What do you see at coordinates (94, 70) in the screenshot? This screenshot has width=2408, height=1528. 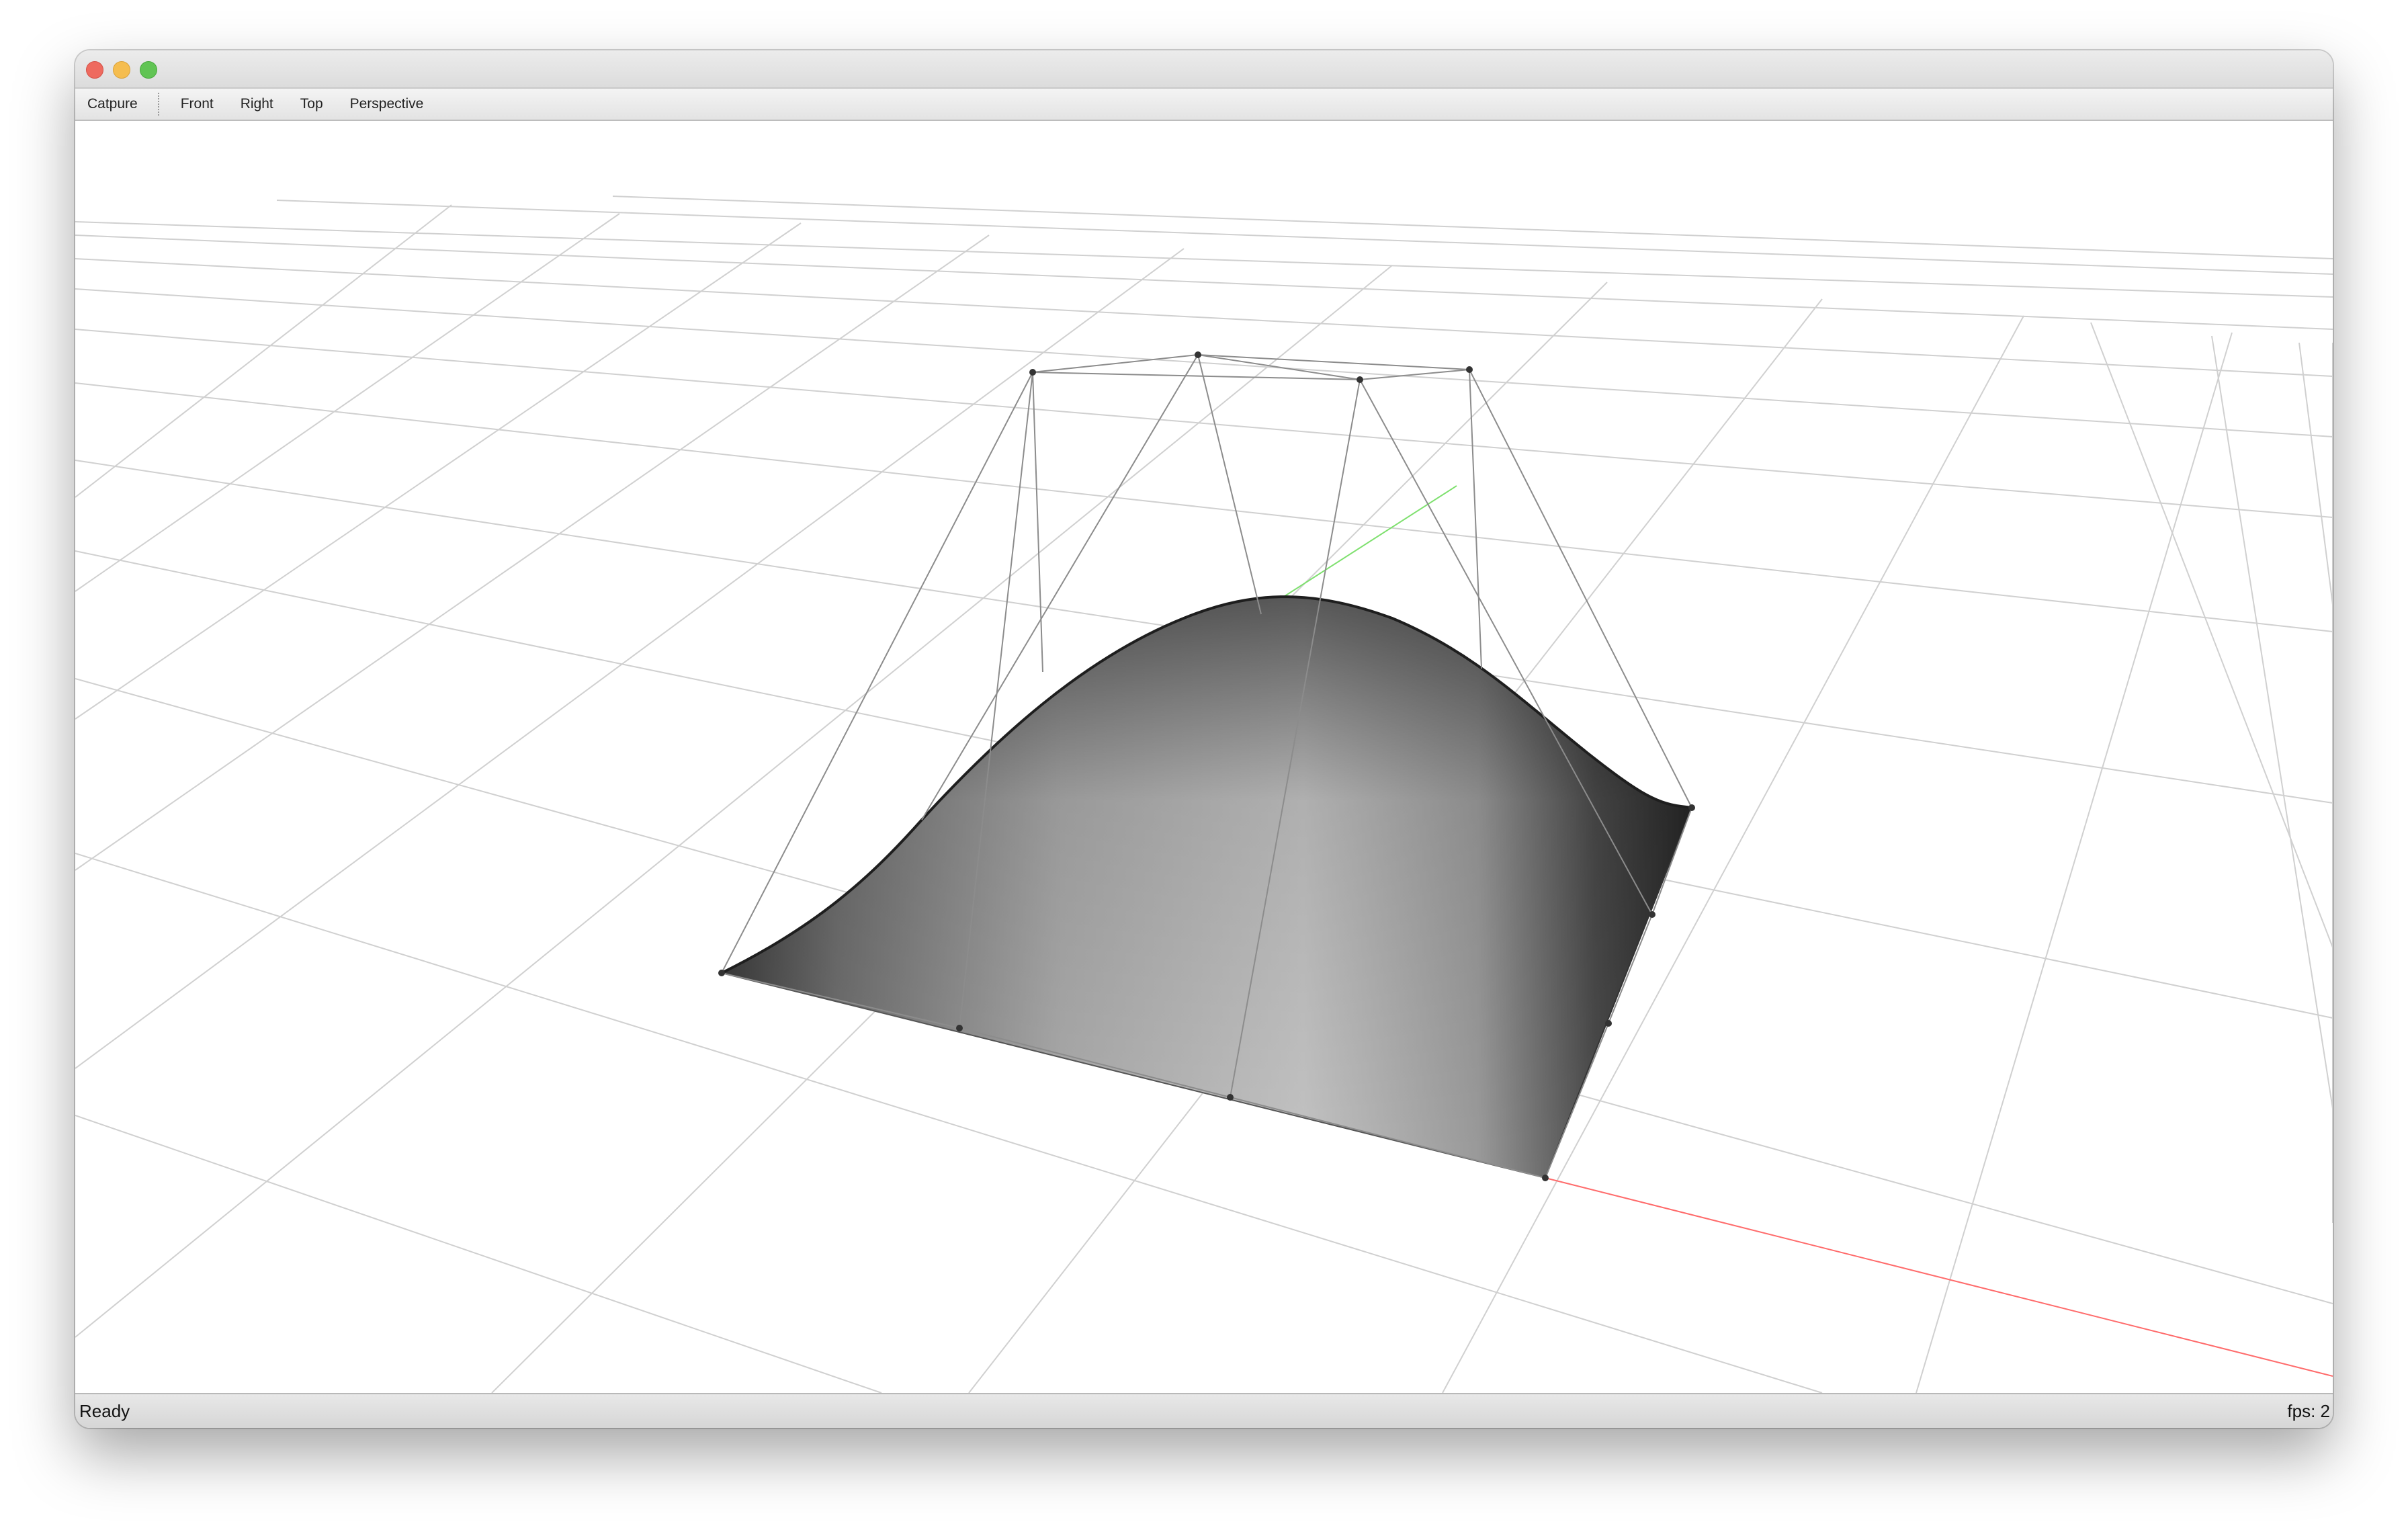 I see `close-window-button` at bounding box center [94, 70].